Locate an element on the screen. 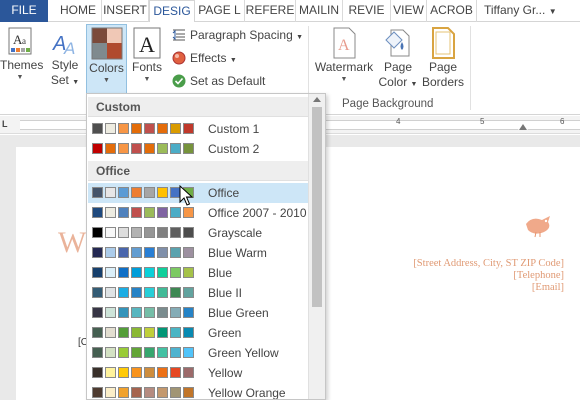 This screenshot has width=580, height=400. paragraph-spacing-label: Paragraph Spacing is located at coordinates (241, 35).